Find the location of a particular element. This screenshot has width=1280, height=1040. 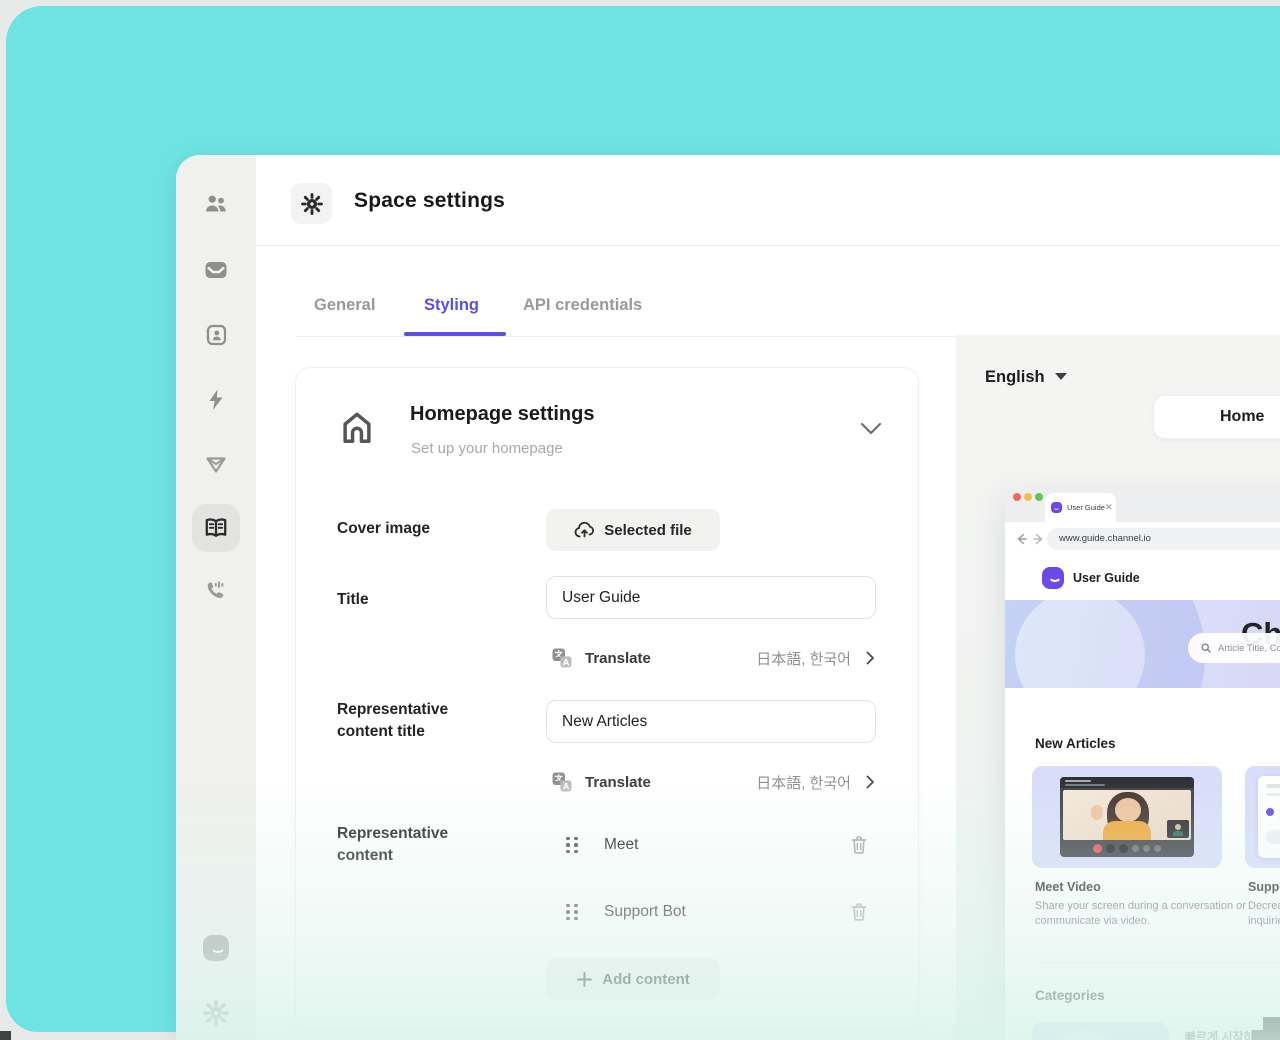

section-divider is located at coordinates (1157, 962).